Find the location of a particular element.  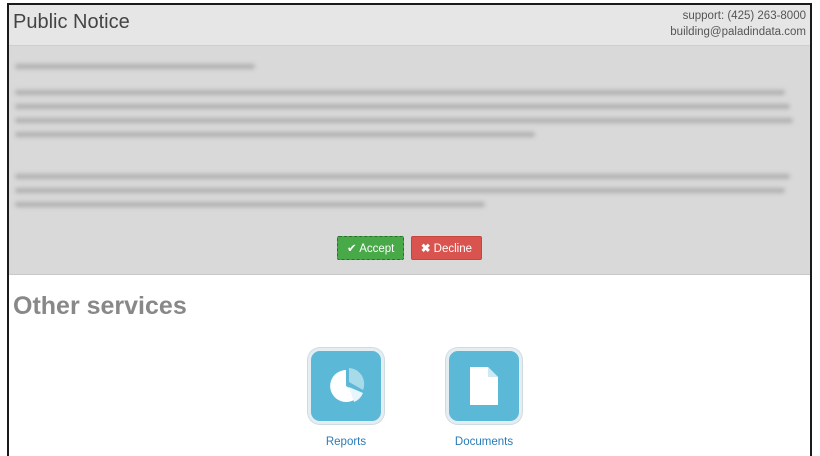

reports-tile-icon is located at coordinates (346, 386).